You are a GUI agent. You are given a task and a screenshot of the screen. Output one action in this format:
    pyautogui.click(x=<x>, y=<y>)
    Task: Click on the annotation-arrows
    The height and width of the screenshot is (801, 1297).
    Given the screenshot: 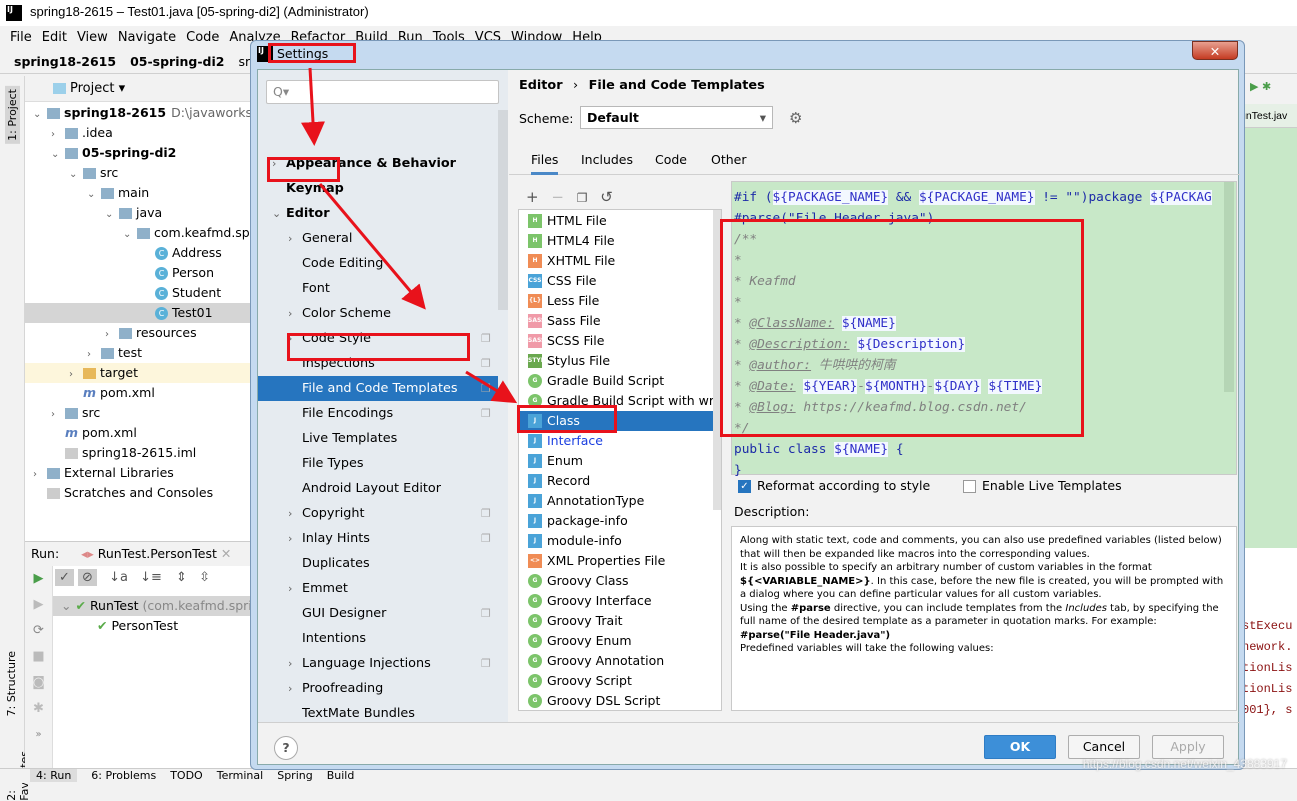 What is the action you would take?
    pyautogui.click(x=409, y=235)
    